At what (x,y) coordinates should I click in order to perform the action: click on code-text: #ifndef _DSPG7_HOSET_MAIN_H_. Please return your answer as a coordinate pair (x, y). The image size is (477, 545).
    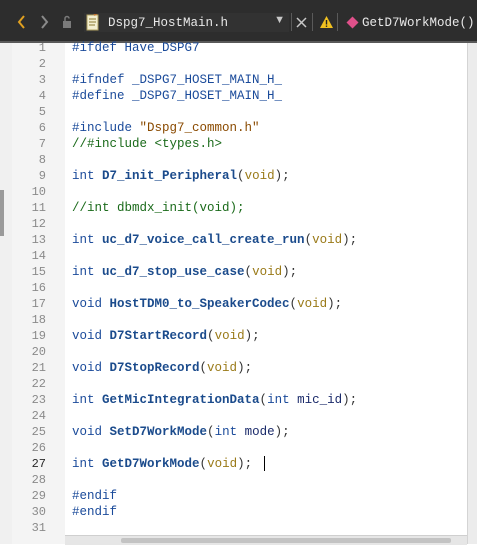
    Looking at the image, I should click on (177, 80).